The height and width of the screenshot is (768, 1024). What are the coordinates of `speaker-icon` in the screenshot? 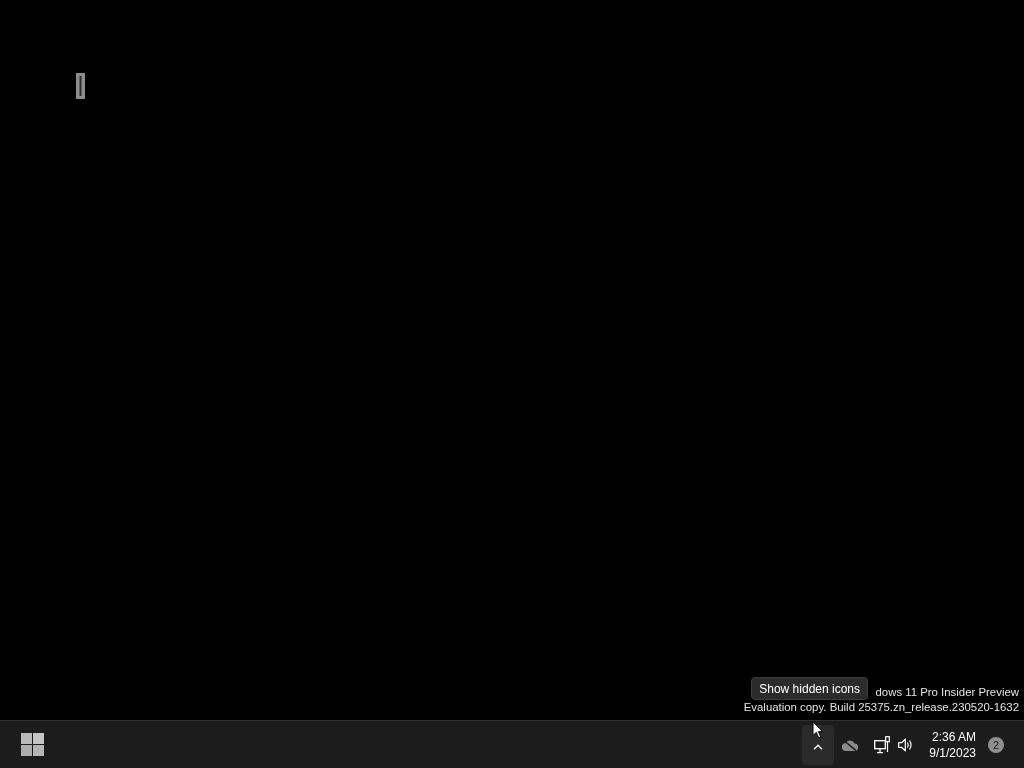 It's located at (906, 744).